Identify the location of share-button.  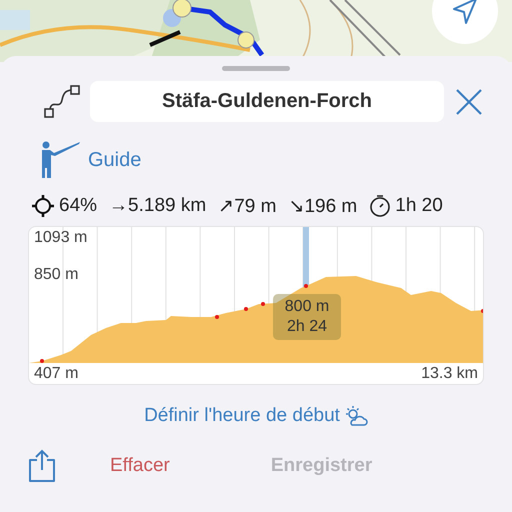
(42, 466).